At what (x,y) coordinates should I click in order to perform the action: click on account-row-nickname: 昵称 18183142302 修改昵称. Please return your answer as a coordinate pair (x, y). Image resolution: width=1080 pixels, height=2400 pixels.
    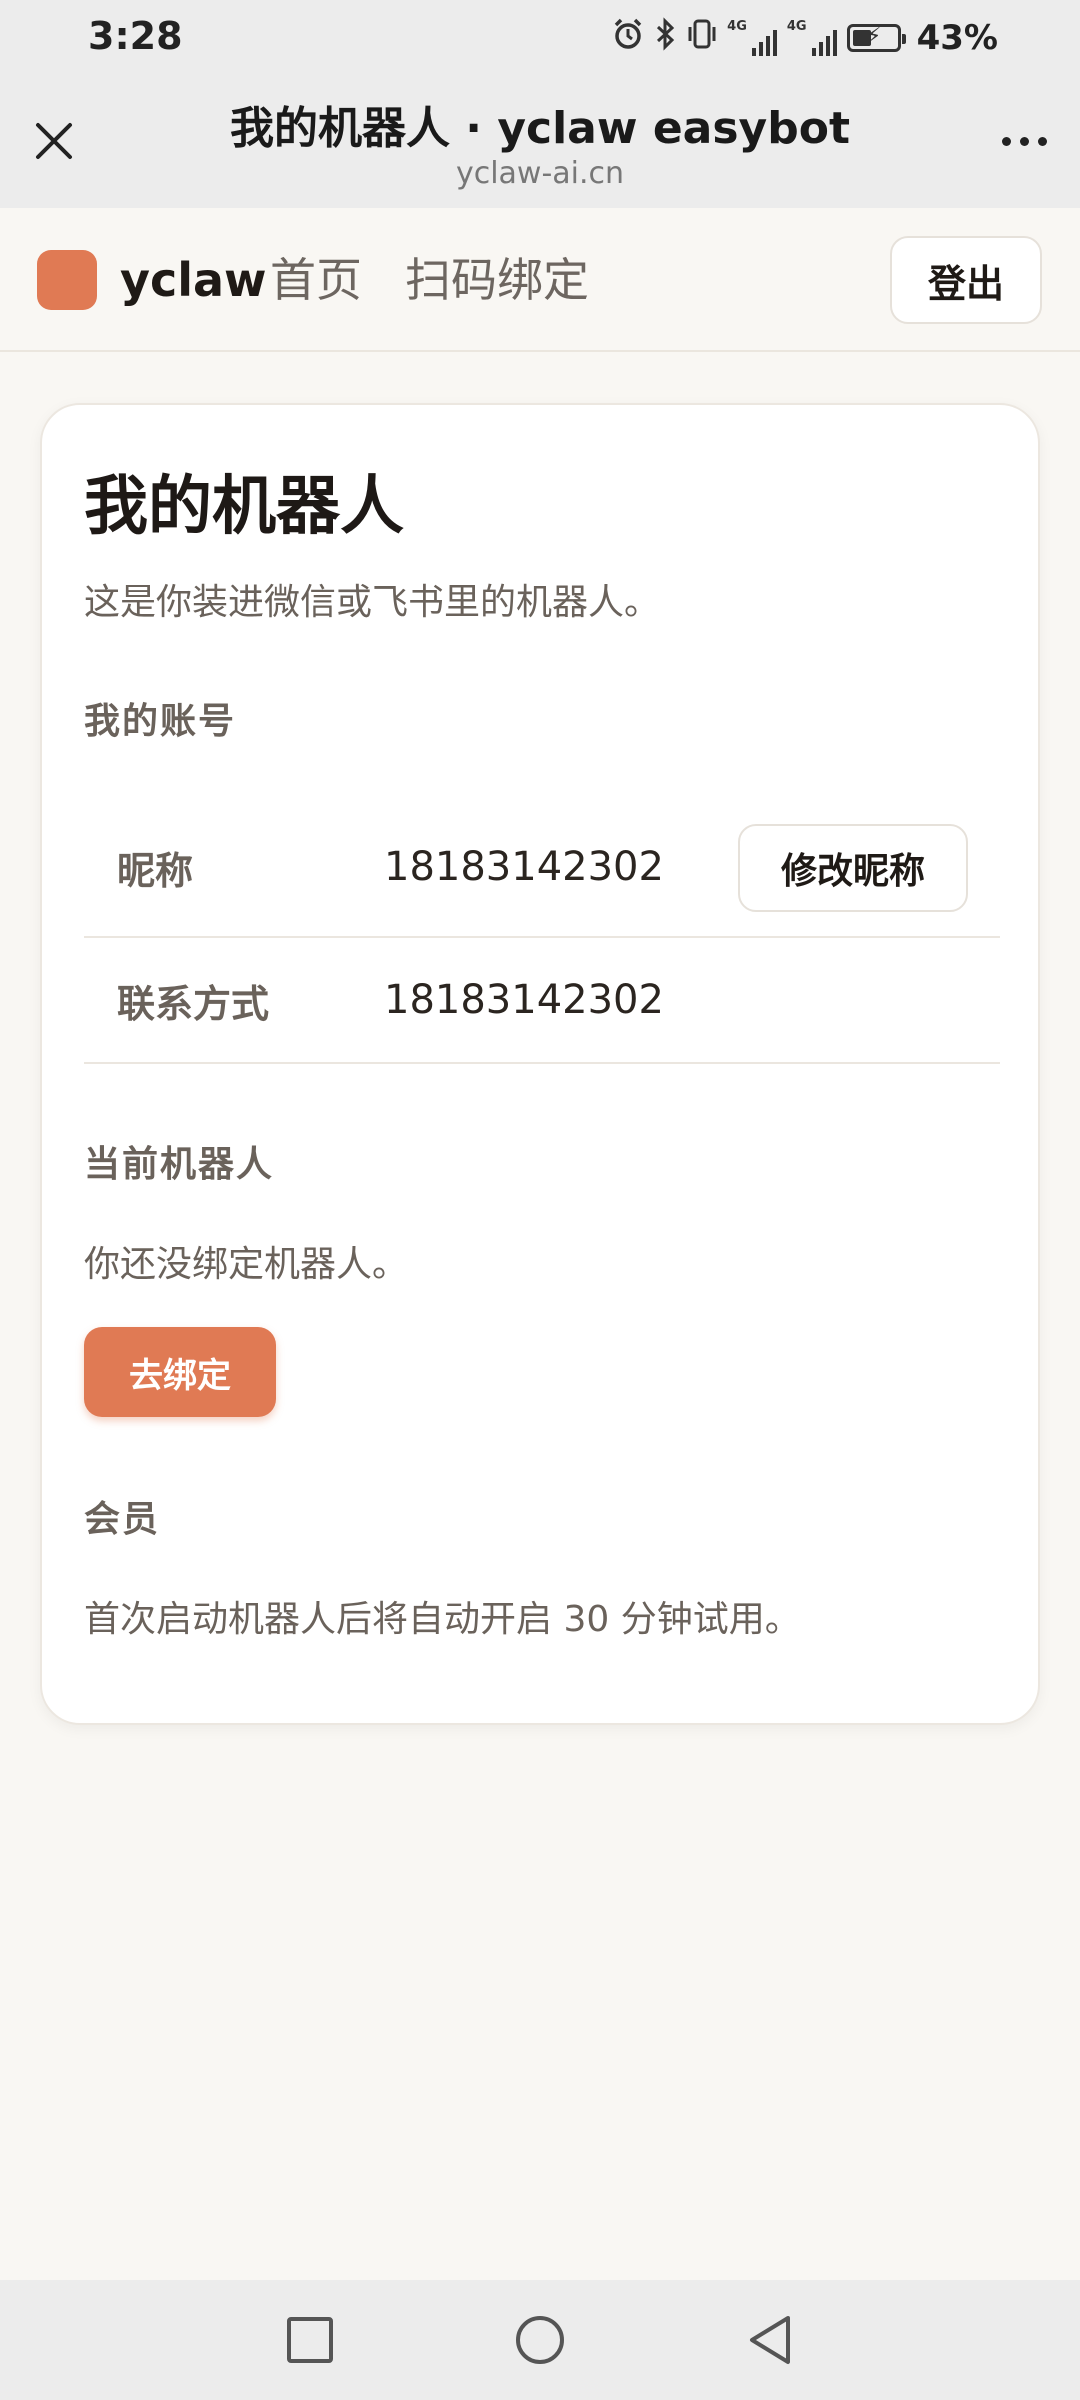
    Looking at the image, I should click on (542, 868).